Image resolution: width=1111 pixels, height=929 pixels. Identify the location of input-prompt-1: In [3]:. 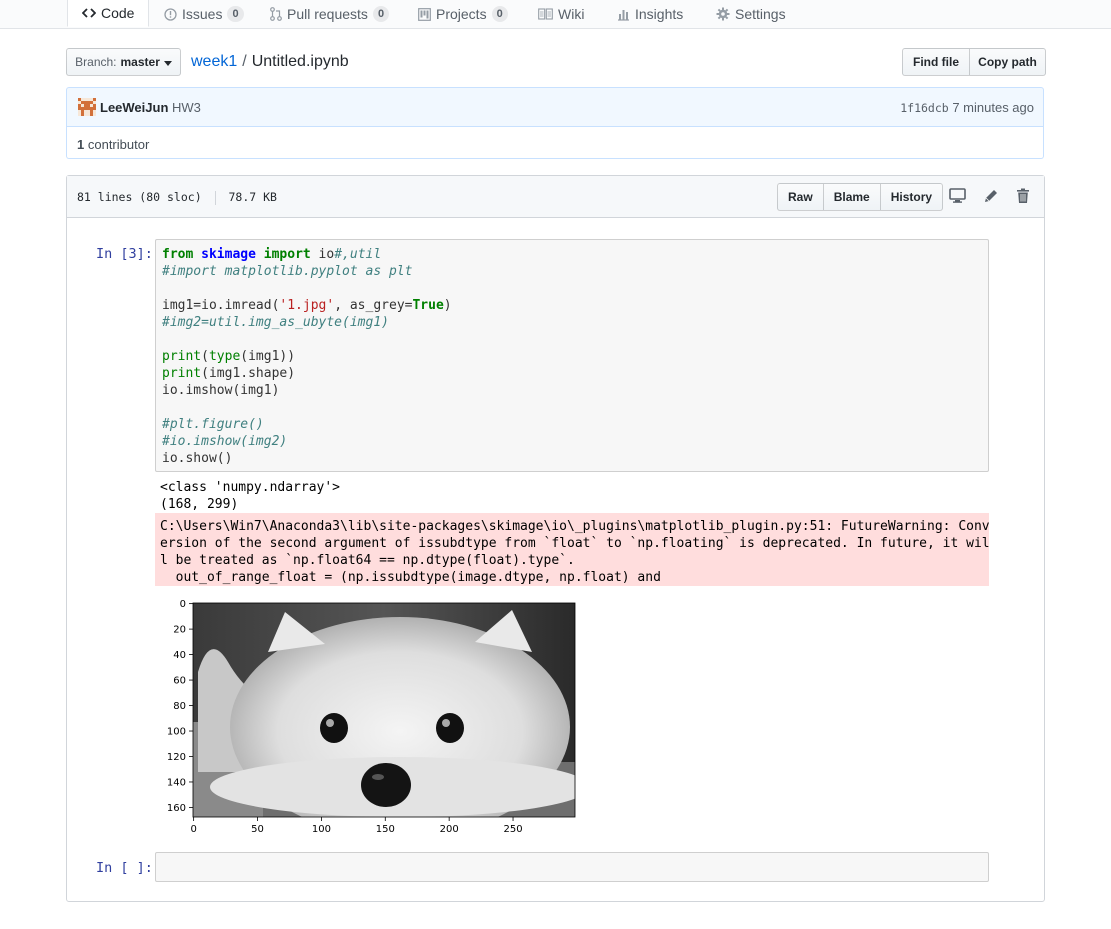
(124, 254).